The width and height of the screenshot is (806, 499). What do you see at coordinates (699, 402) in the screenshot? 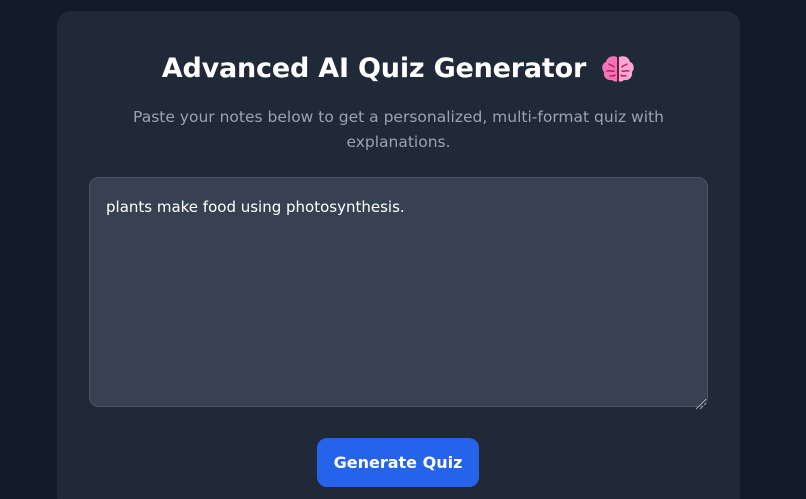
I see `resize-handle-icon` at bounding box center [699, 402].